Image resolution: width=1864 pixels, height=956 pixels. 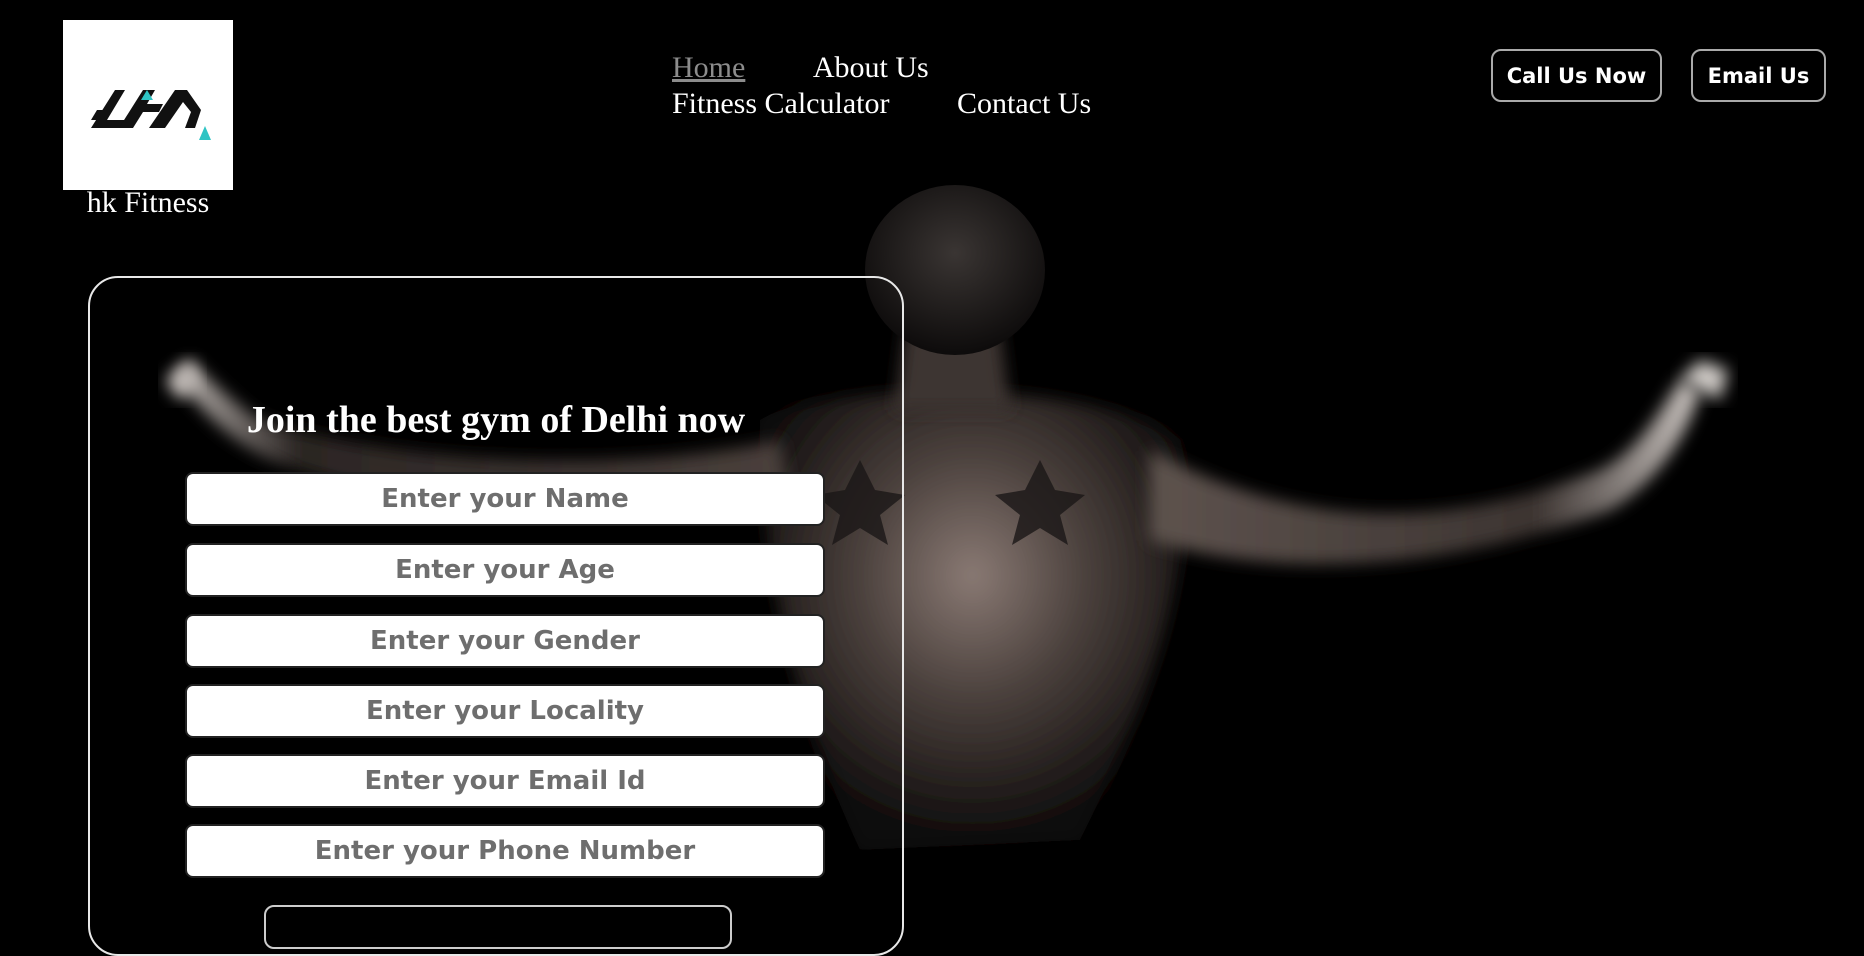 I want to click on gender-input, so click(x=505, y=641).